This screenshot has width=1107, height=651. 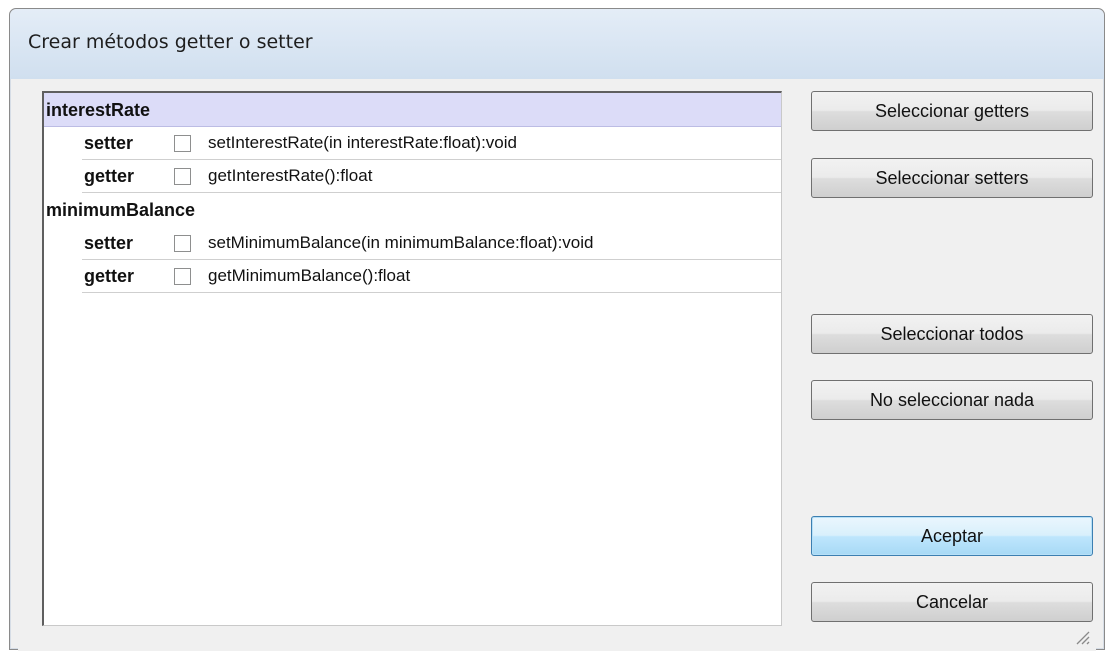 What do you see at coordinates (952, 536) in the screenshot?
I see `ok-button: Aceptar` at bounding box center [952, 536].